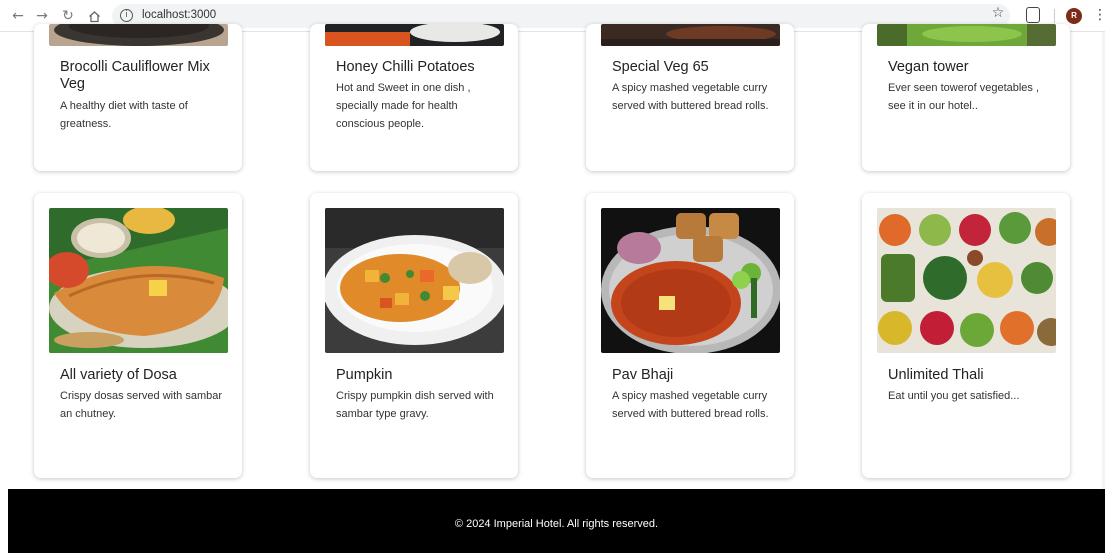  What do you see at coordinates (643, 375) in the screenshot?
I see `dish-title: Pav Bhaji` at bounding box center [643, 375].